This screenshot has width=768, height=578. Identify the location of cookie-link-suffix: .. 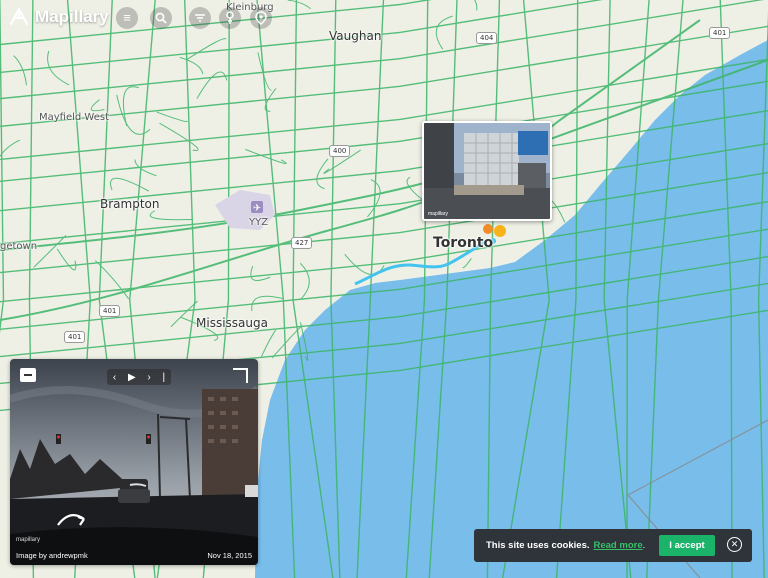
(644, 545).